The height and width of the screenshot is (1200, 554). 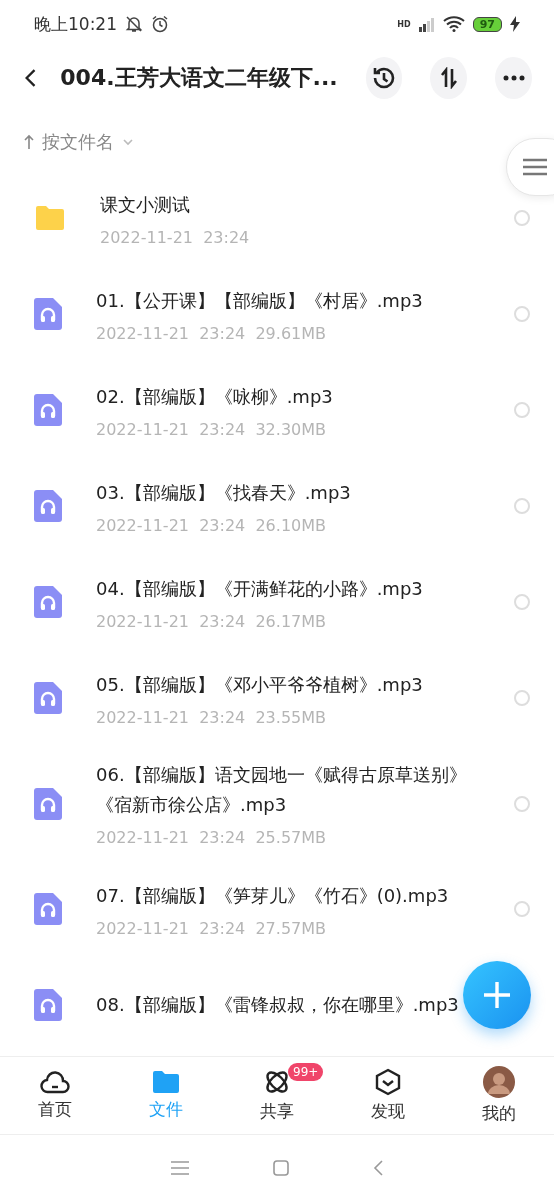 I want to click on nav-tab: 首页, so click(x=55, y=1095).